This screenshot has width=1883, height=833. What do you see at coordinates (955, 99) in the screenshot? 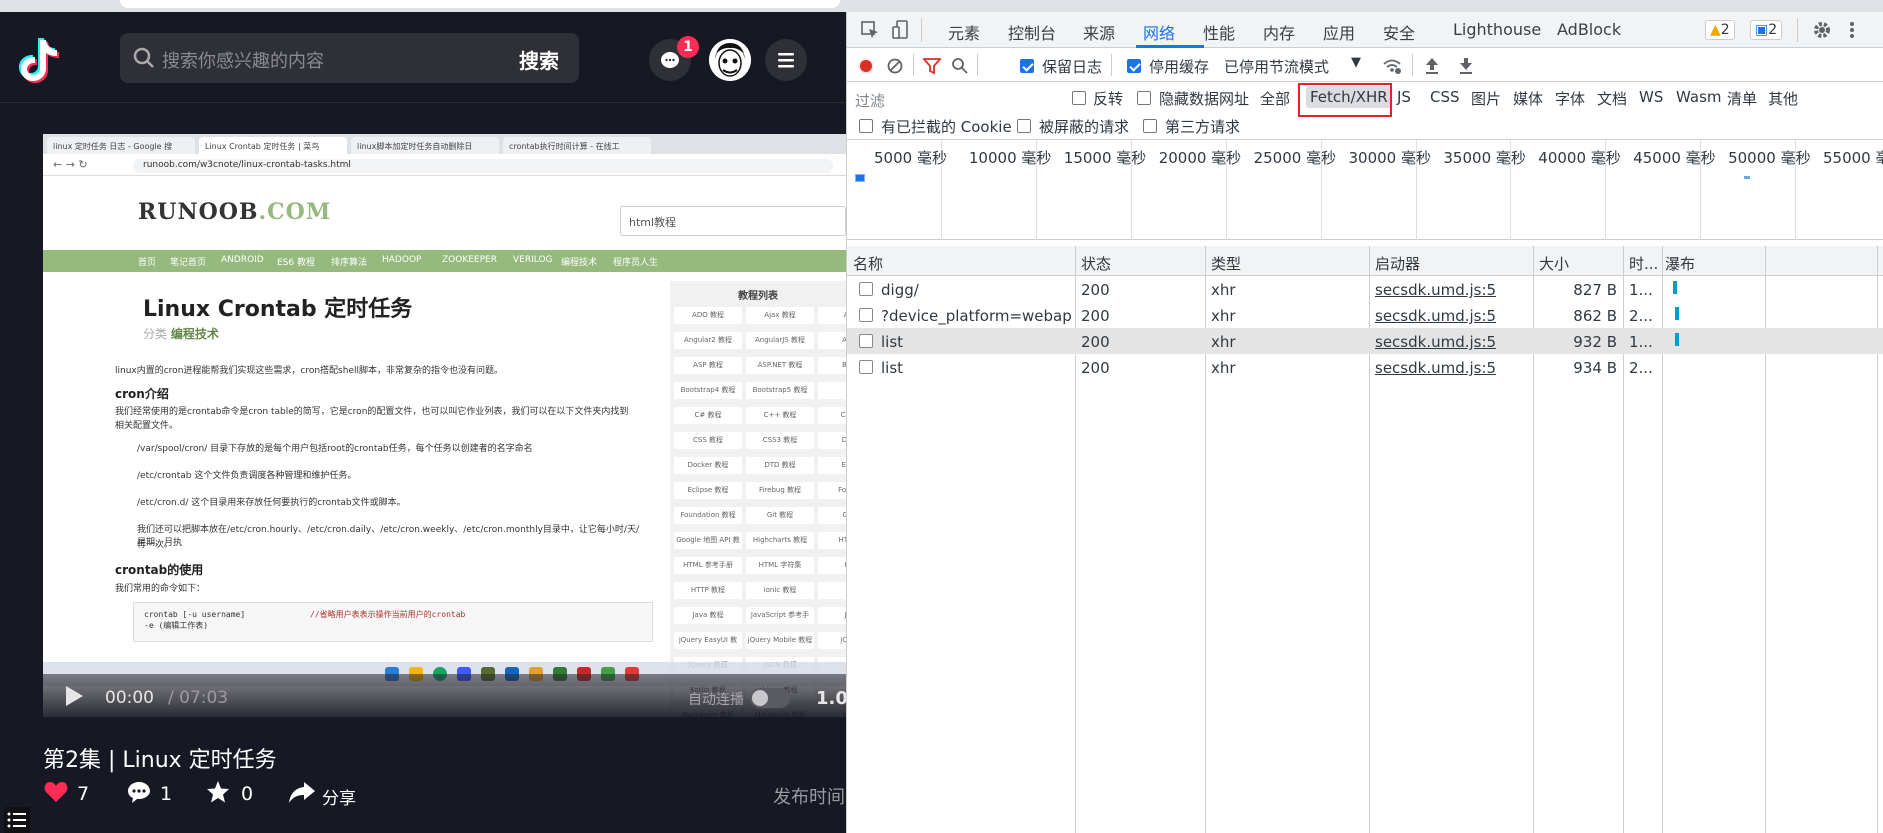
I see `filter-input: 过滤` at bounding box center [955, 99].